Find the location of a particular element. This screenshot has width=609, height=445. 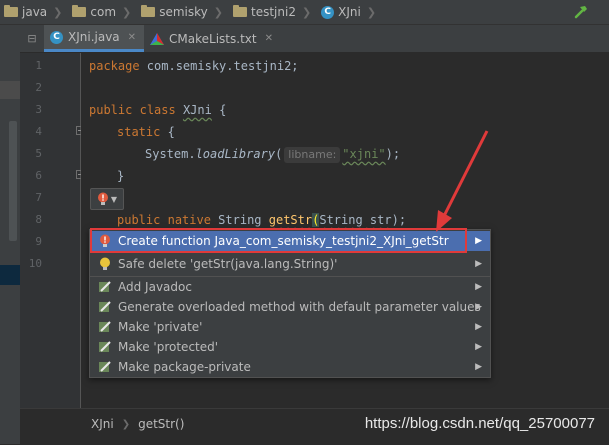

menu-item-make-private: Make 'private' ▶ is located at coordinates (290, 327).